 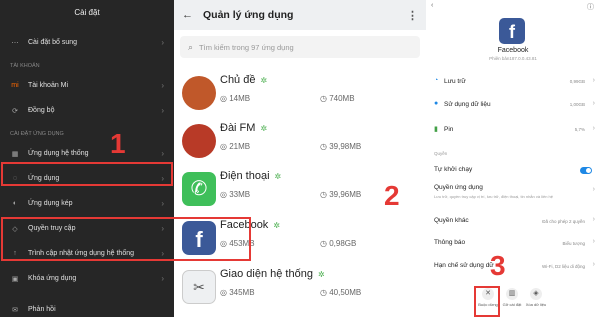 What do you see at coordinates (563, 266) in the screenshot?
I see `data-restriction-value: Wi-Fi, D2 liệu di động` at bounding box center [563, 266].